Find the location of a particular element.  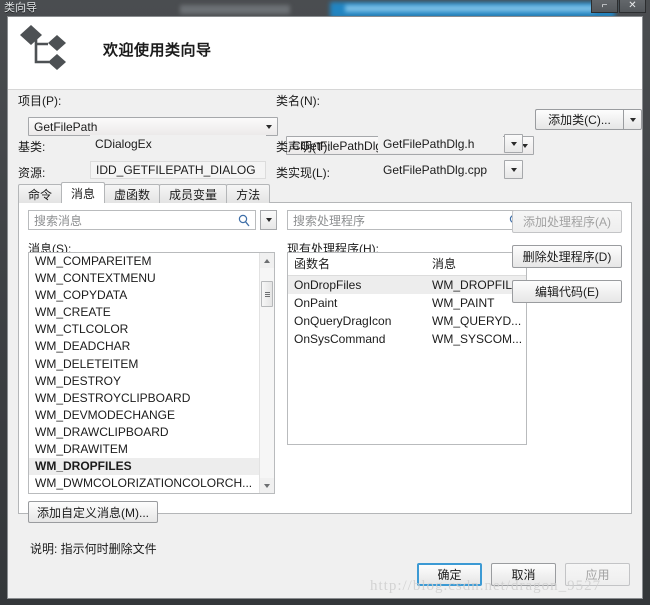

column-header-function: 函数名 is located at coordinates (357, 264).